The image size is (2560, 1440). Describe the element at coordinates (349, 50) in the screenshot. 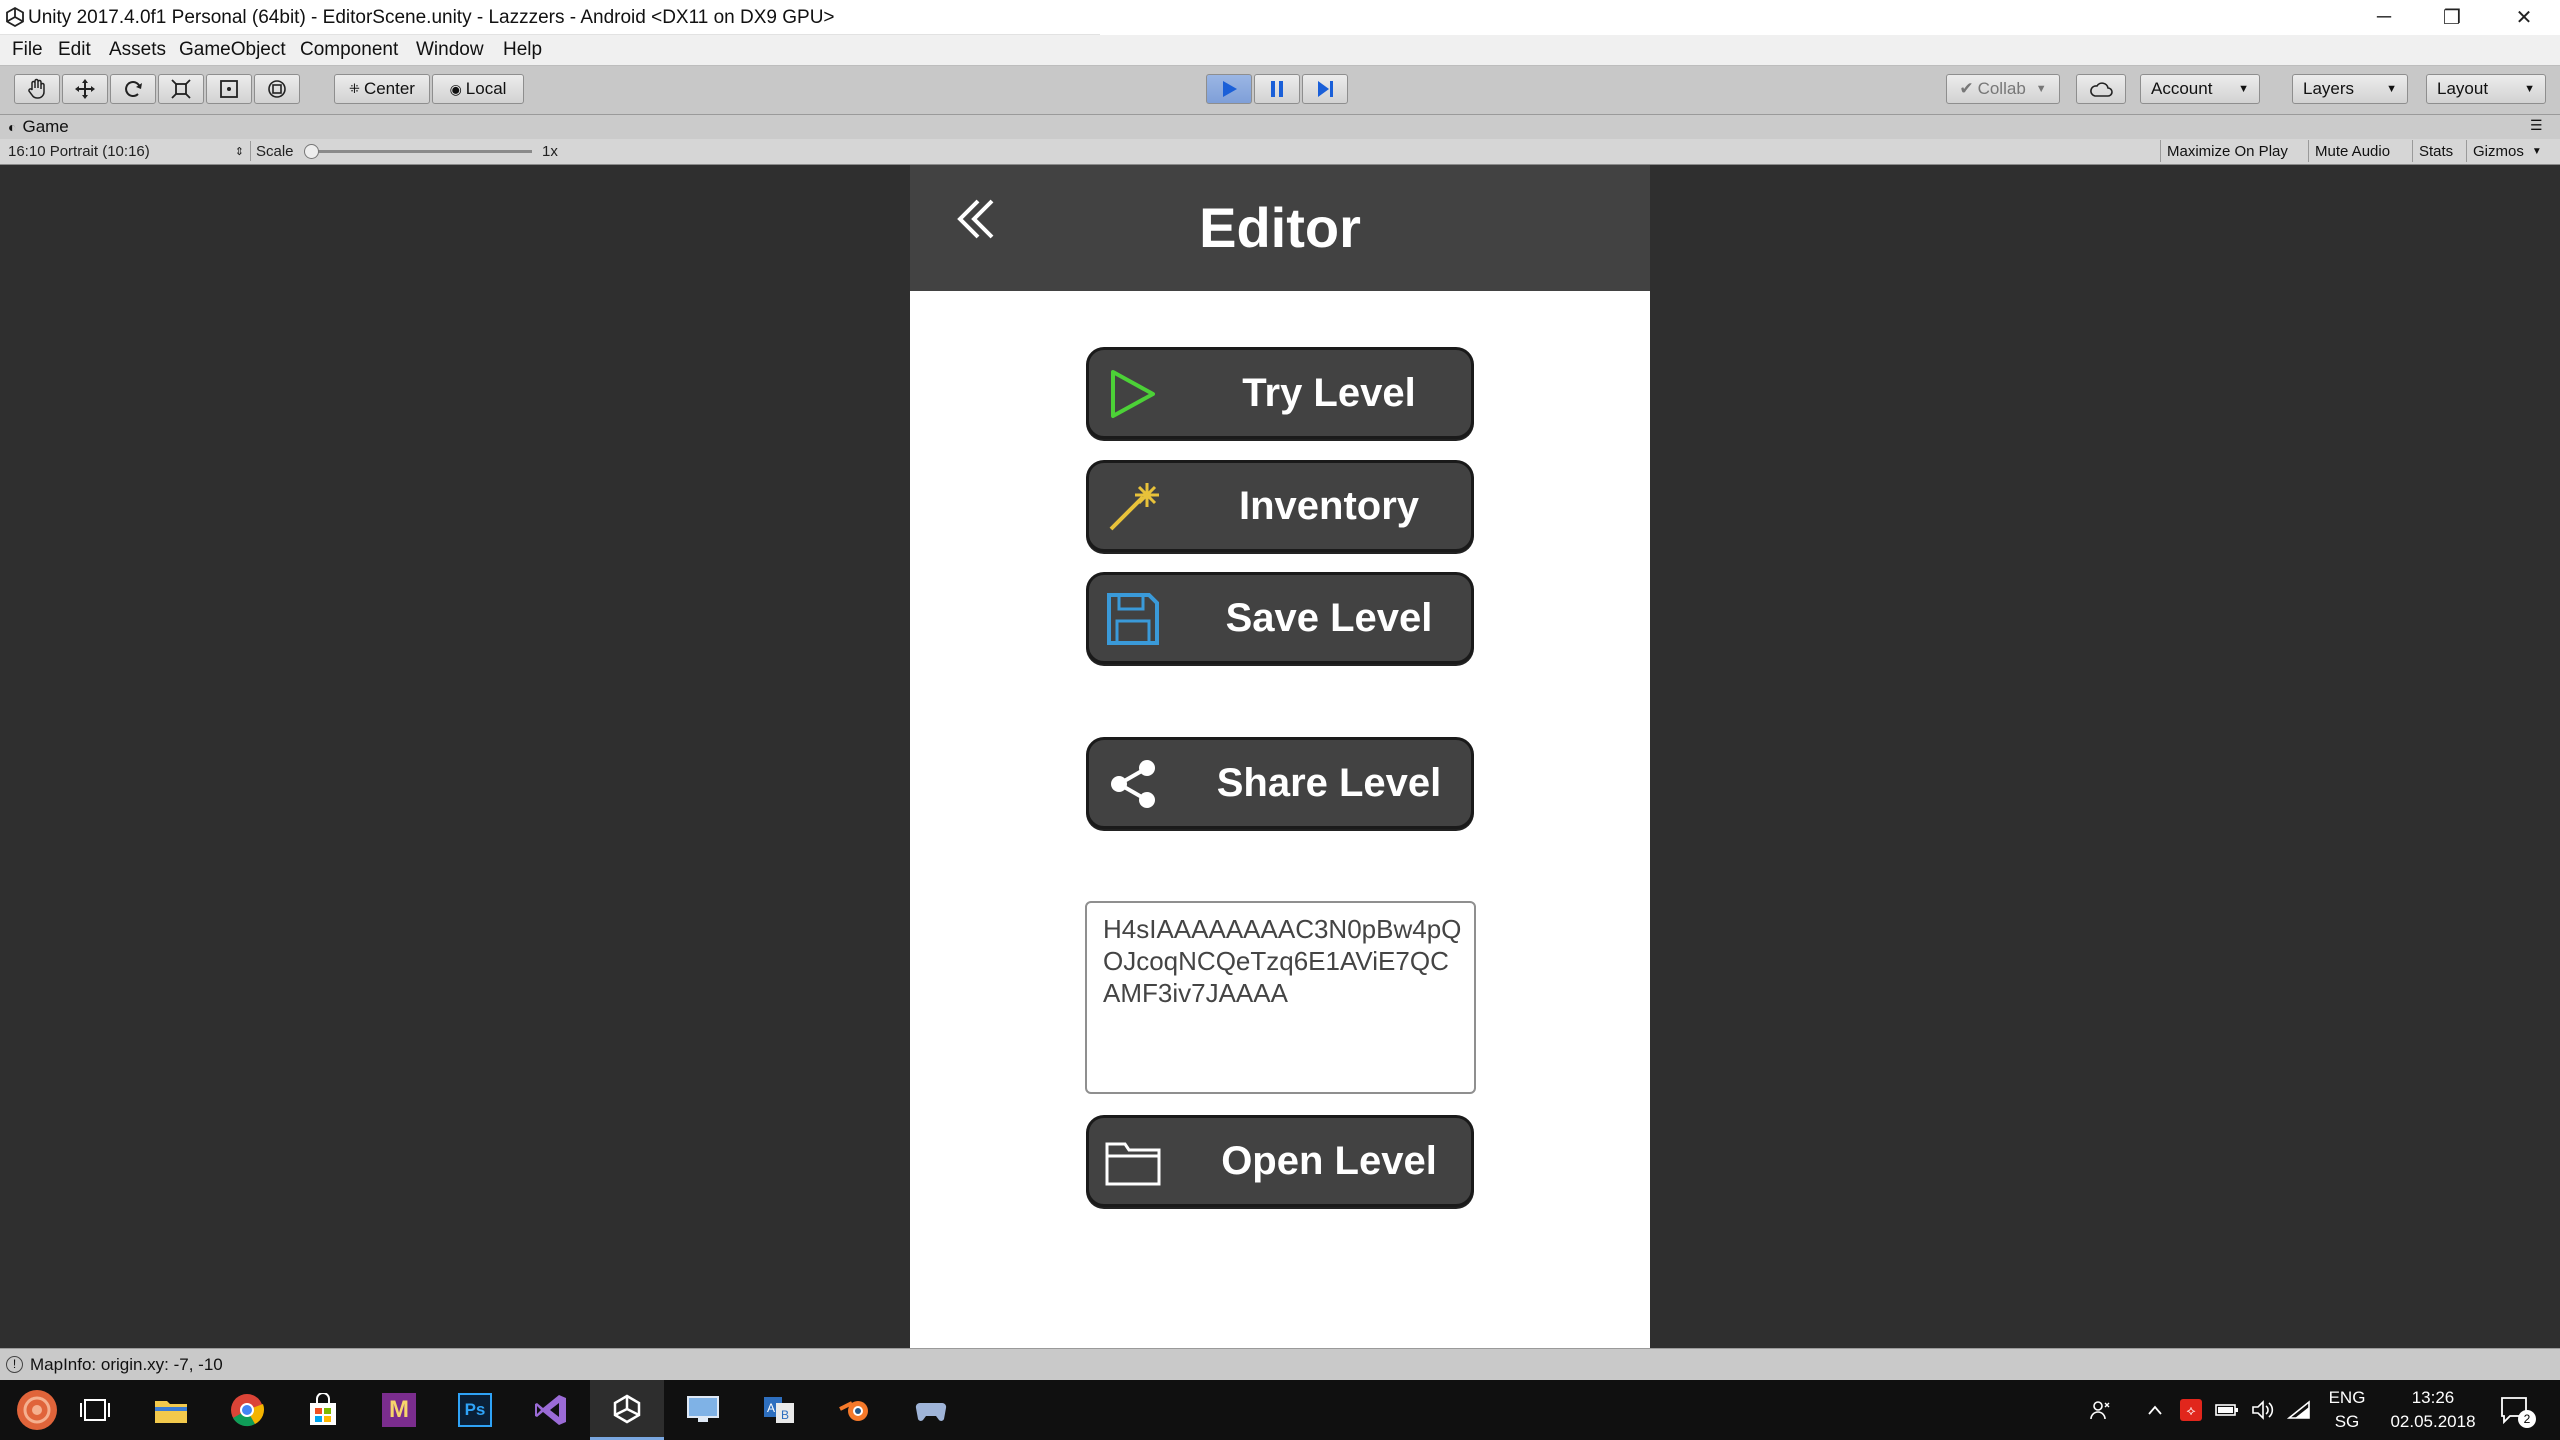

I see `menu-component: Component` at that location.